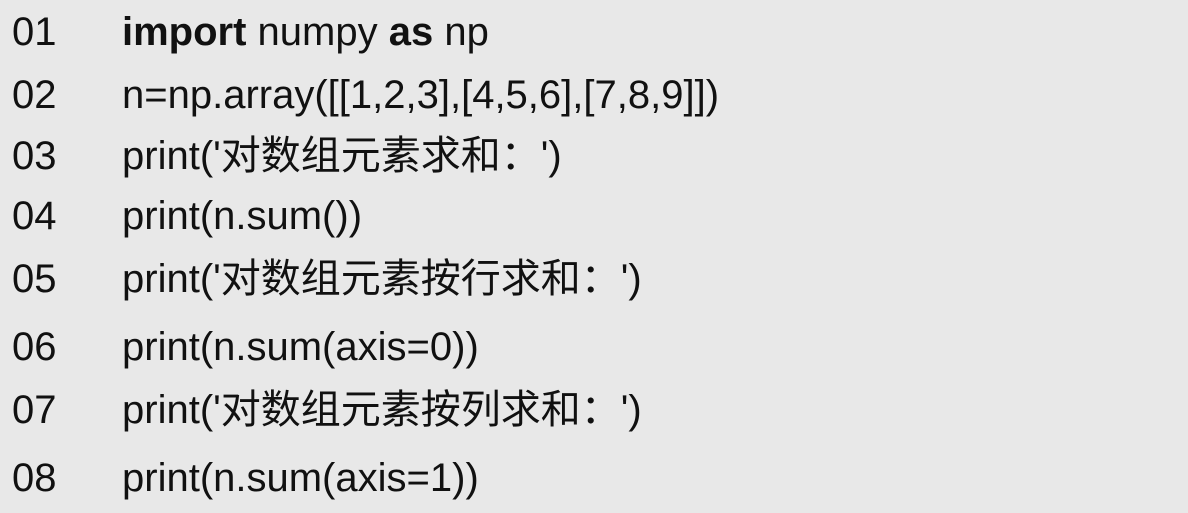 This screenshot has height=513, width=1188. I want to click on line-number: 01, so click(34, 32).